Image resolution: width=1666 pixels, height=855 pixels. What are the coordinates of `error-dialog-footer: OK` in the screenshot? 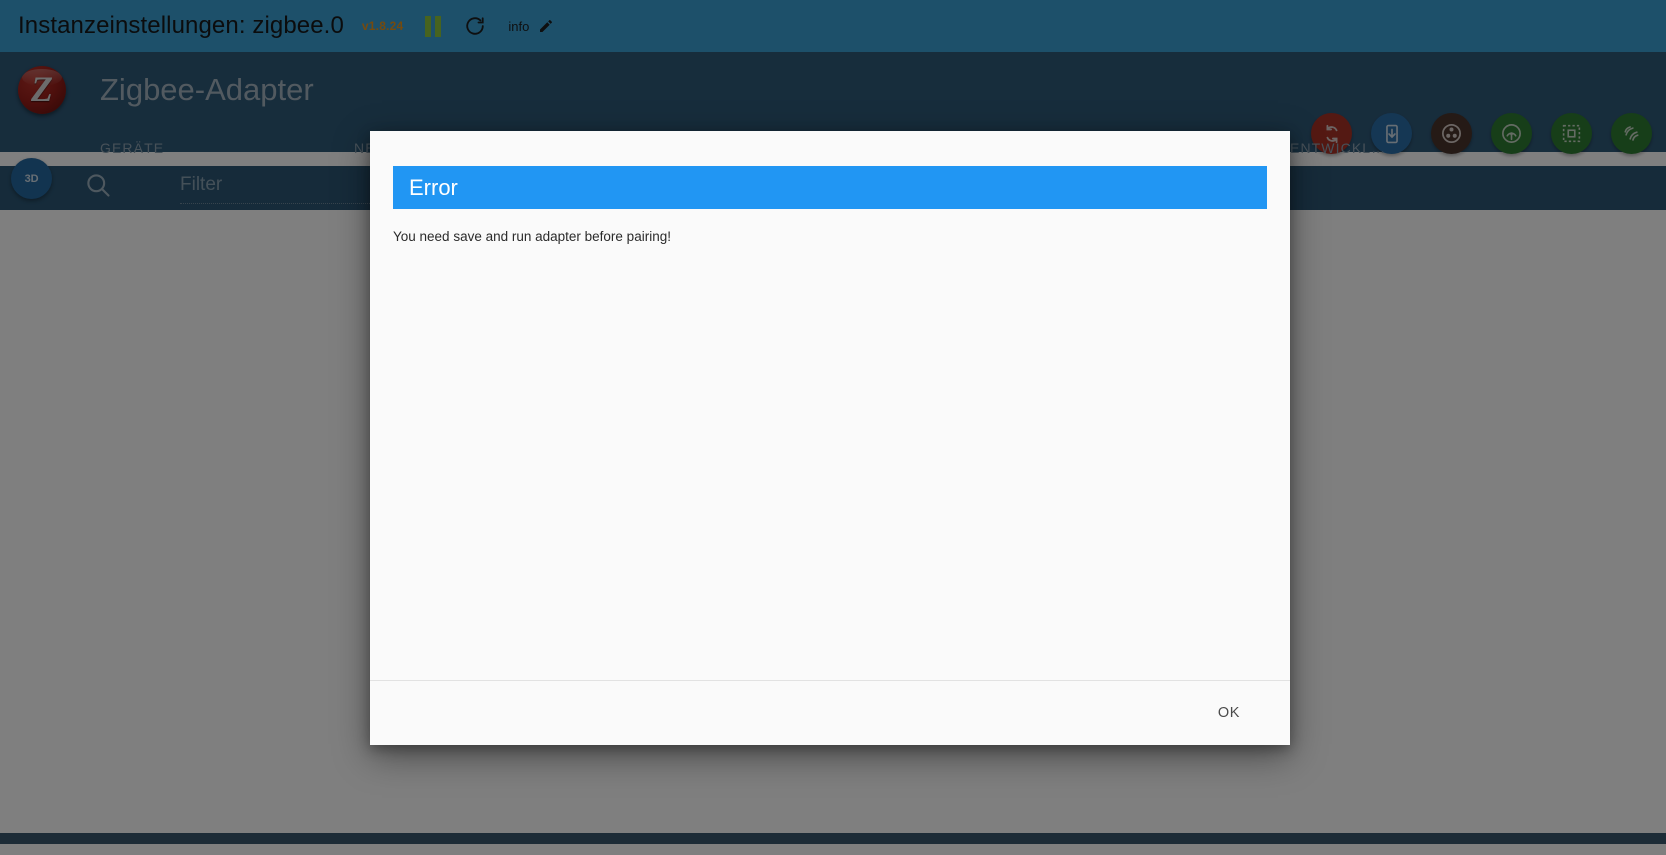 It's located at (830, 712).